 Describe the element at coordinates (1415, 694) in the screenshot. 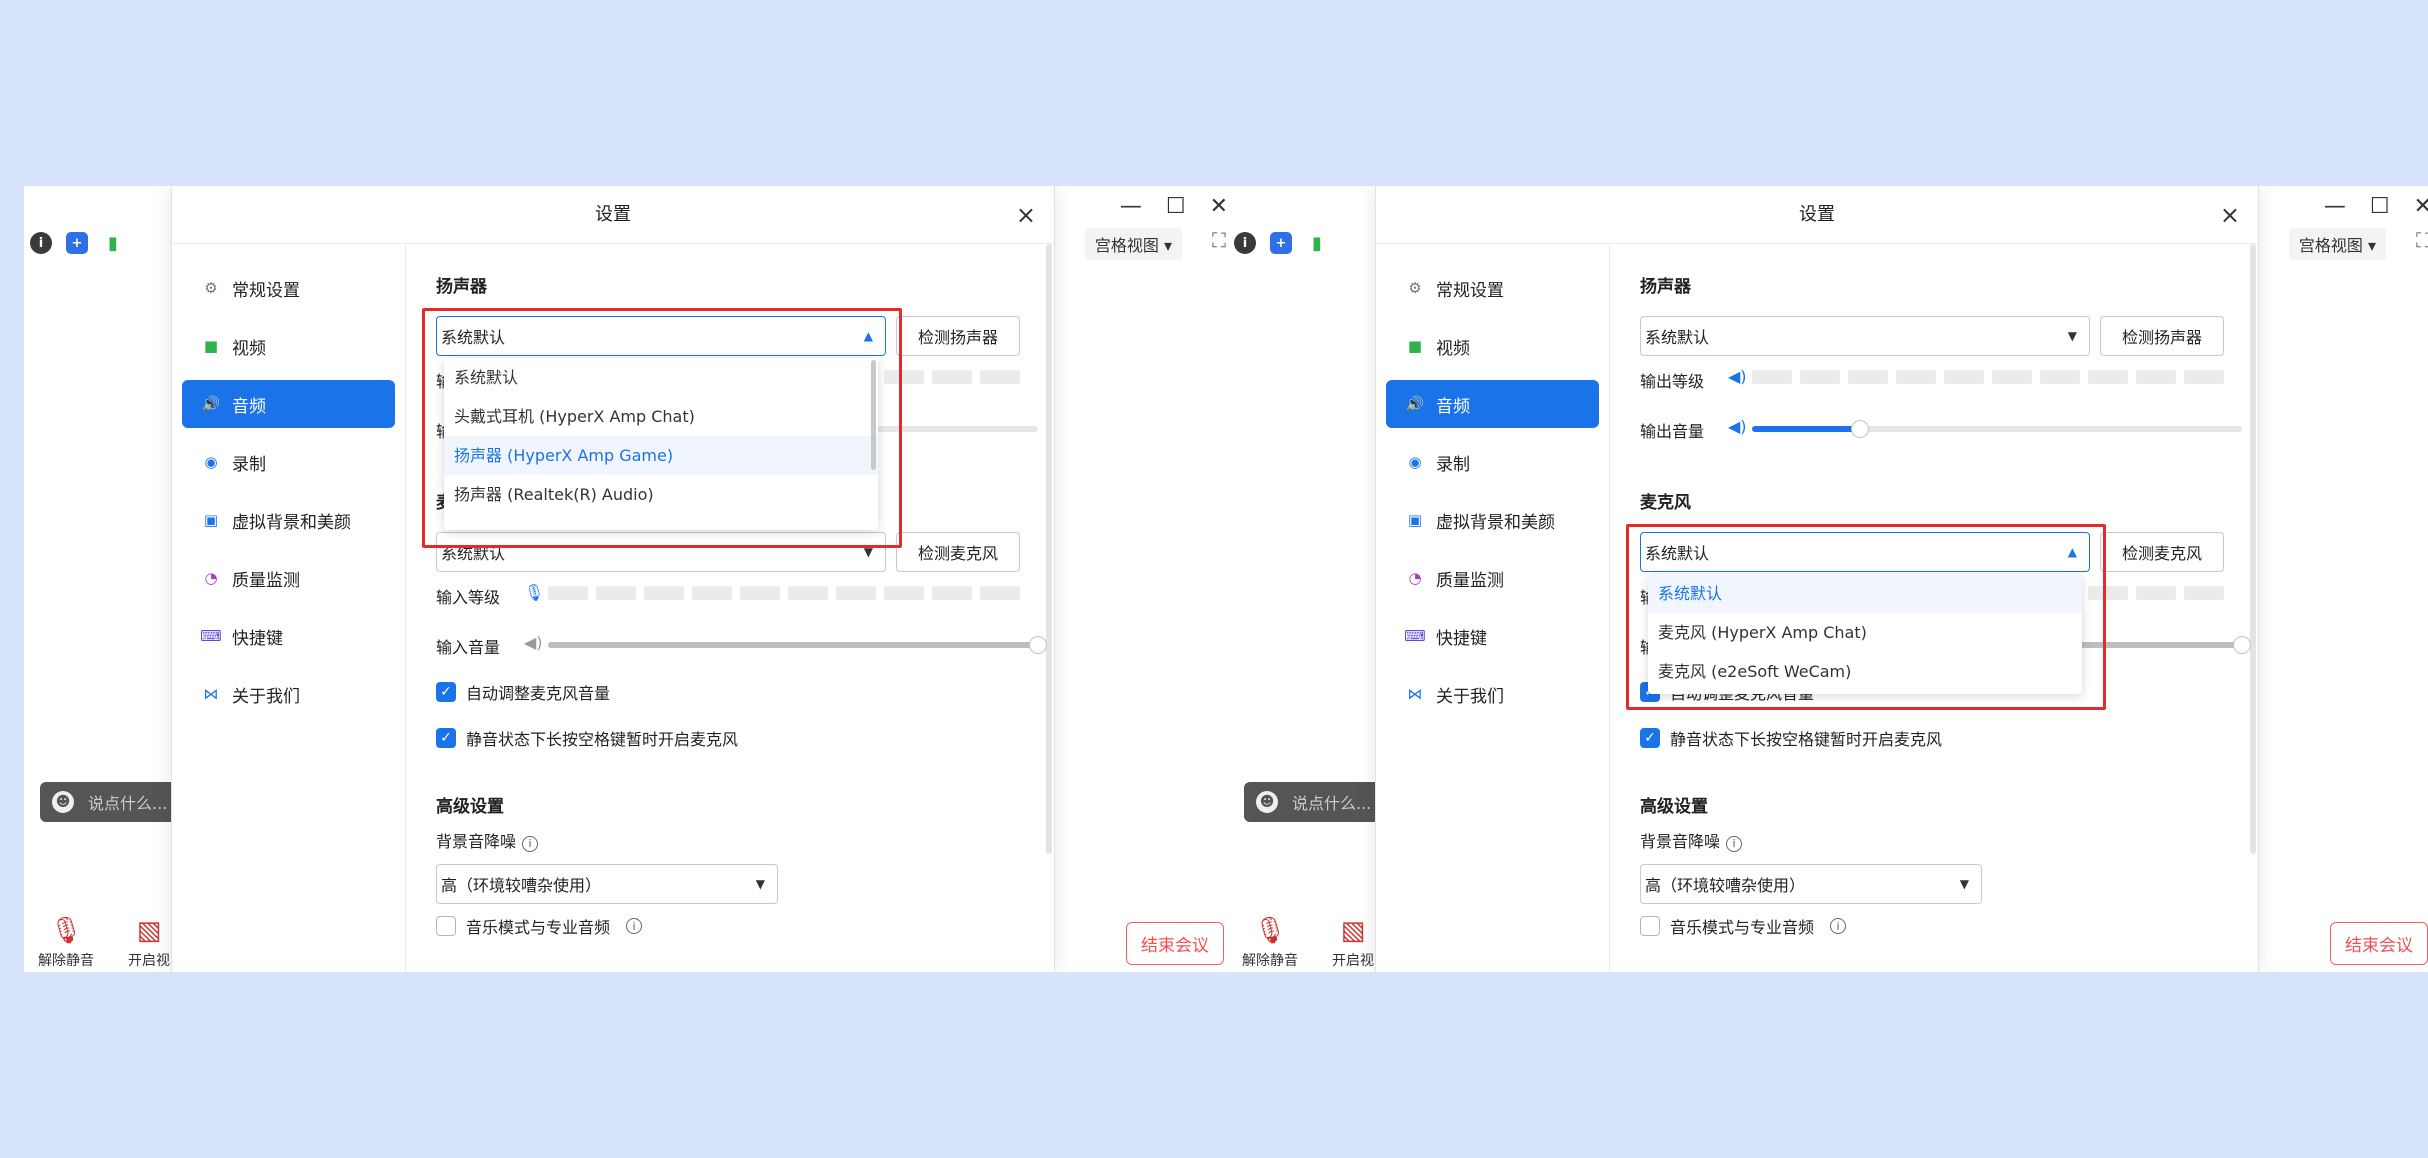

I see `about-logo-icon: ⋈` at that location.